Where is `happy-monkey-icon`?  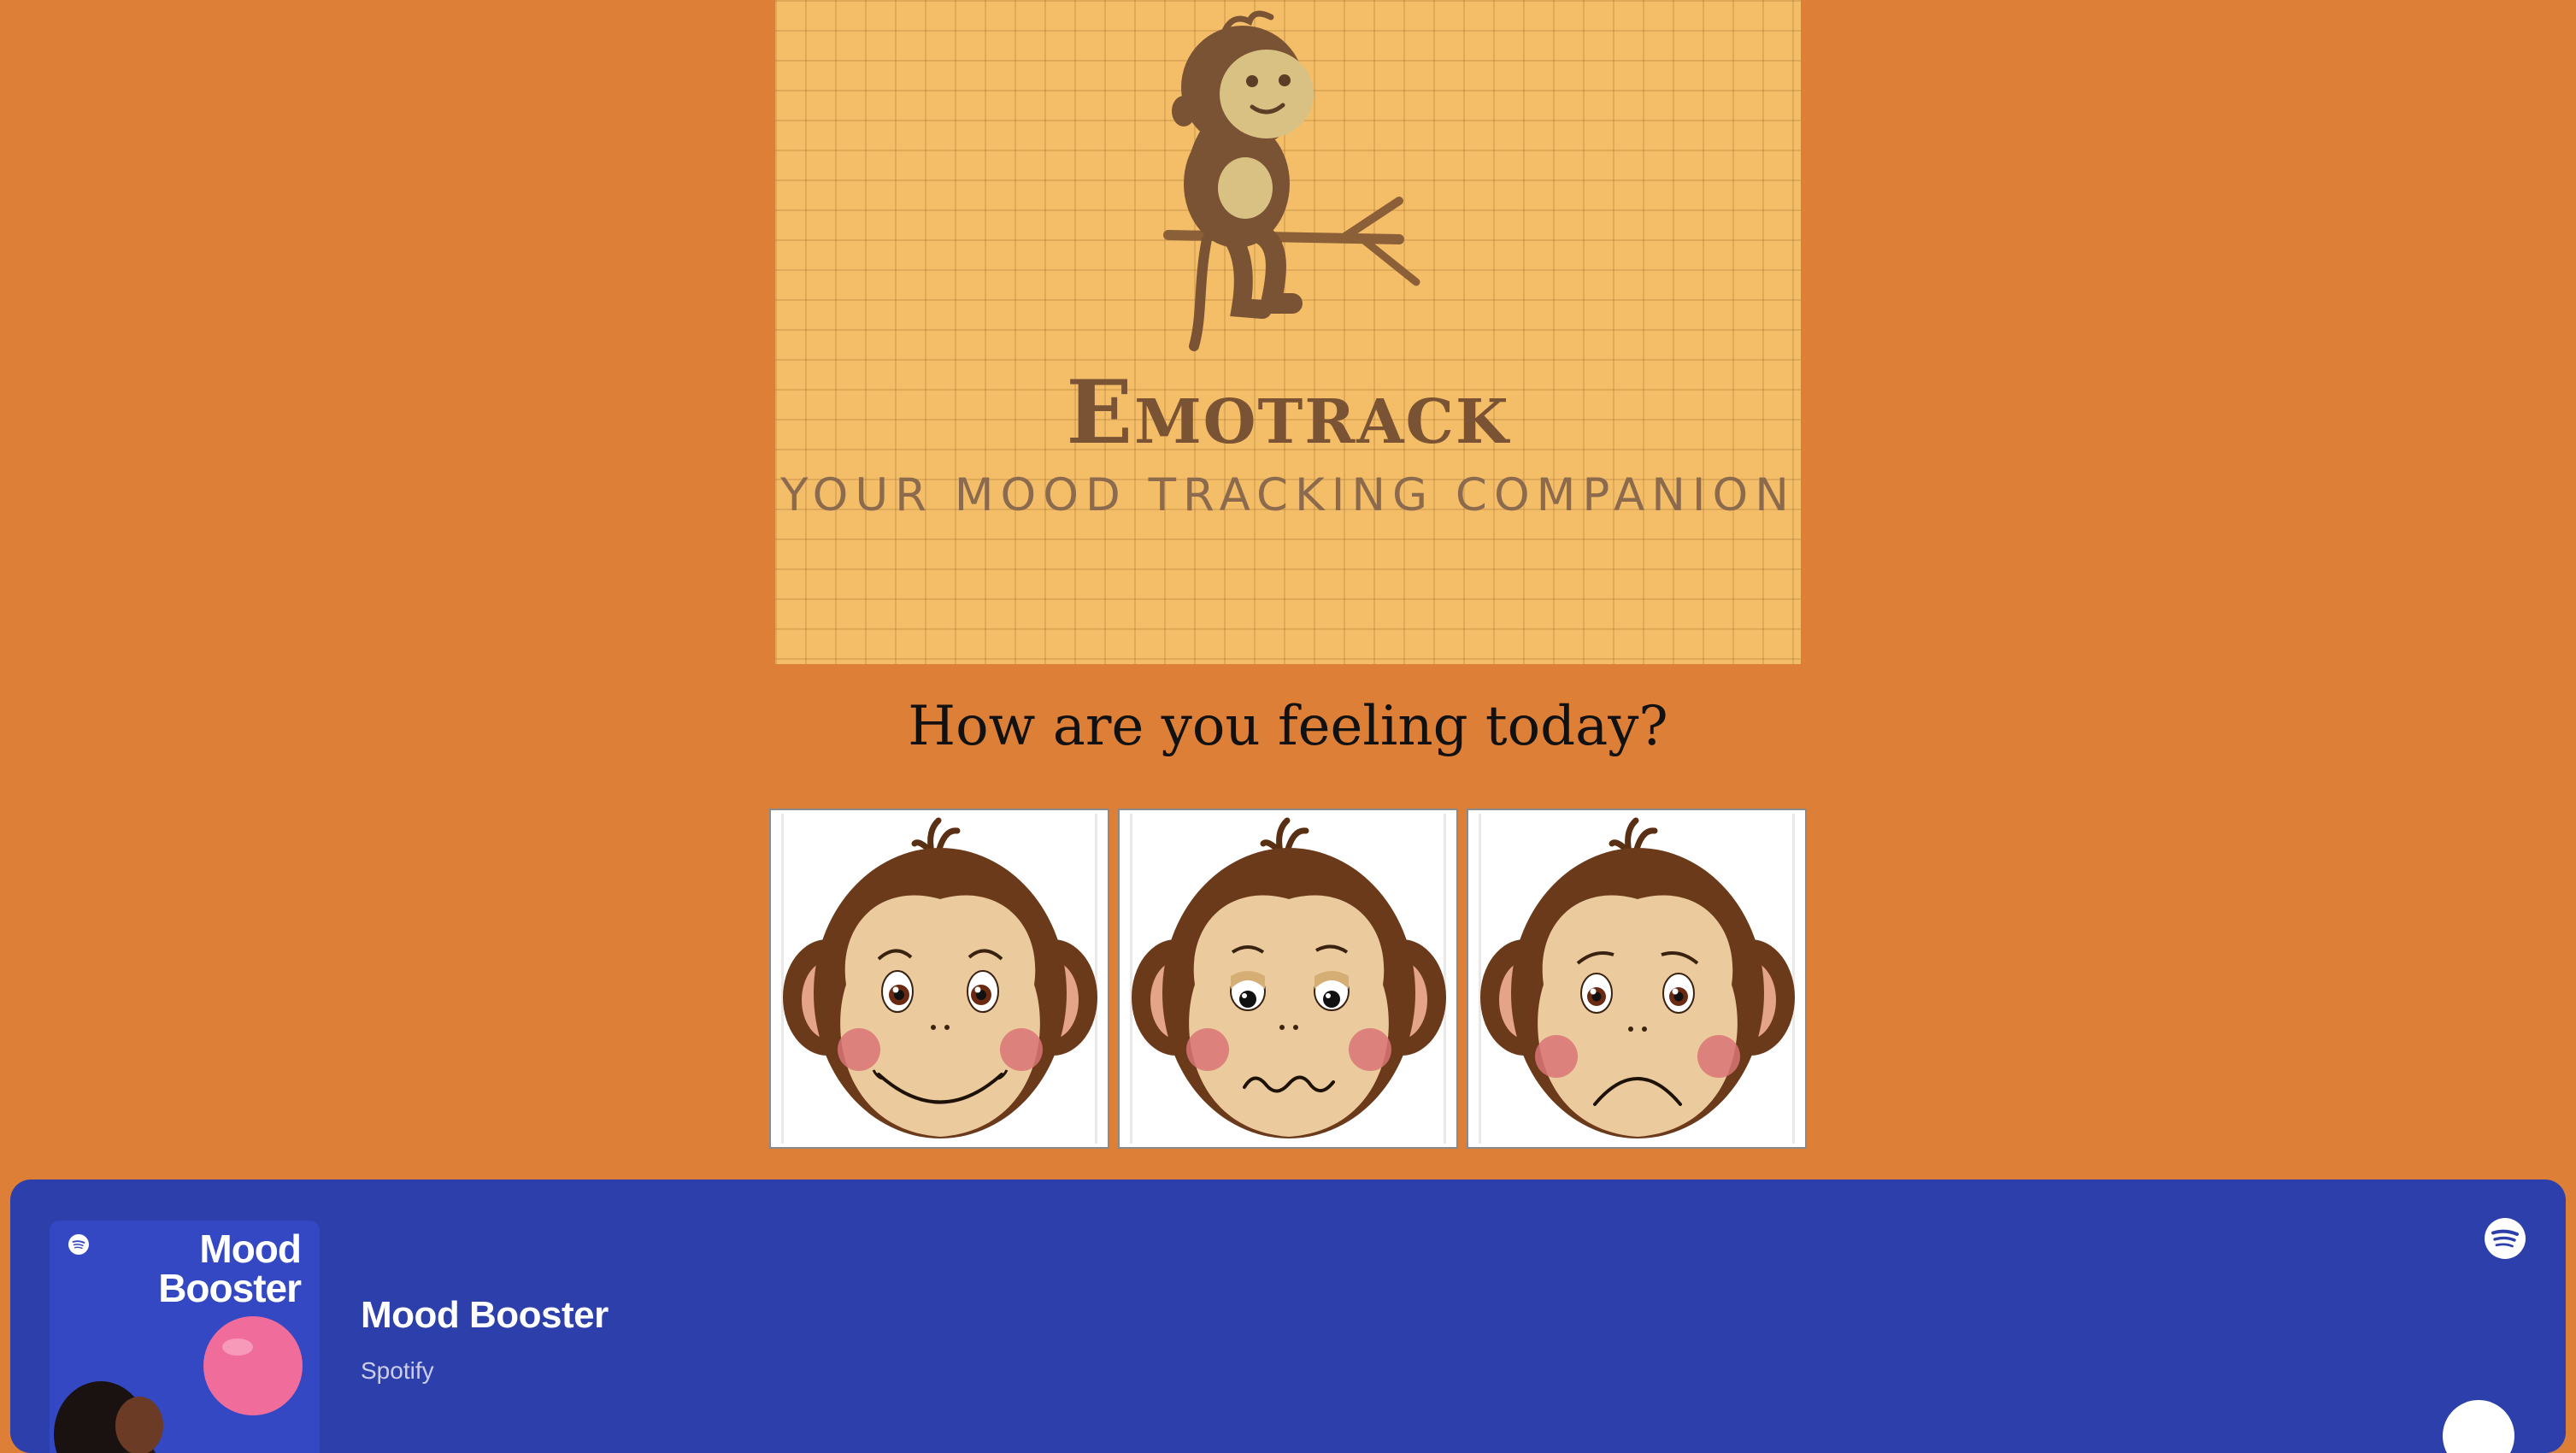 happy-monkey-icon is located at coordinates (940, 977).